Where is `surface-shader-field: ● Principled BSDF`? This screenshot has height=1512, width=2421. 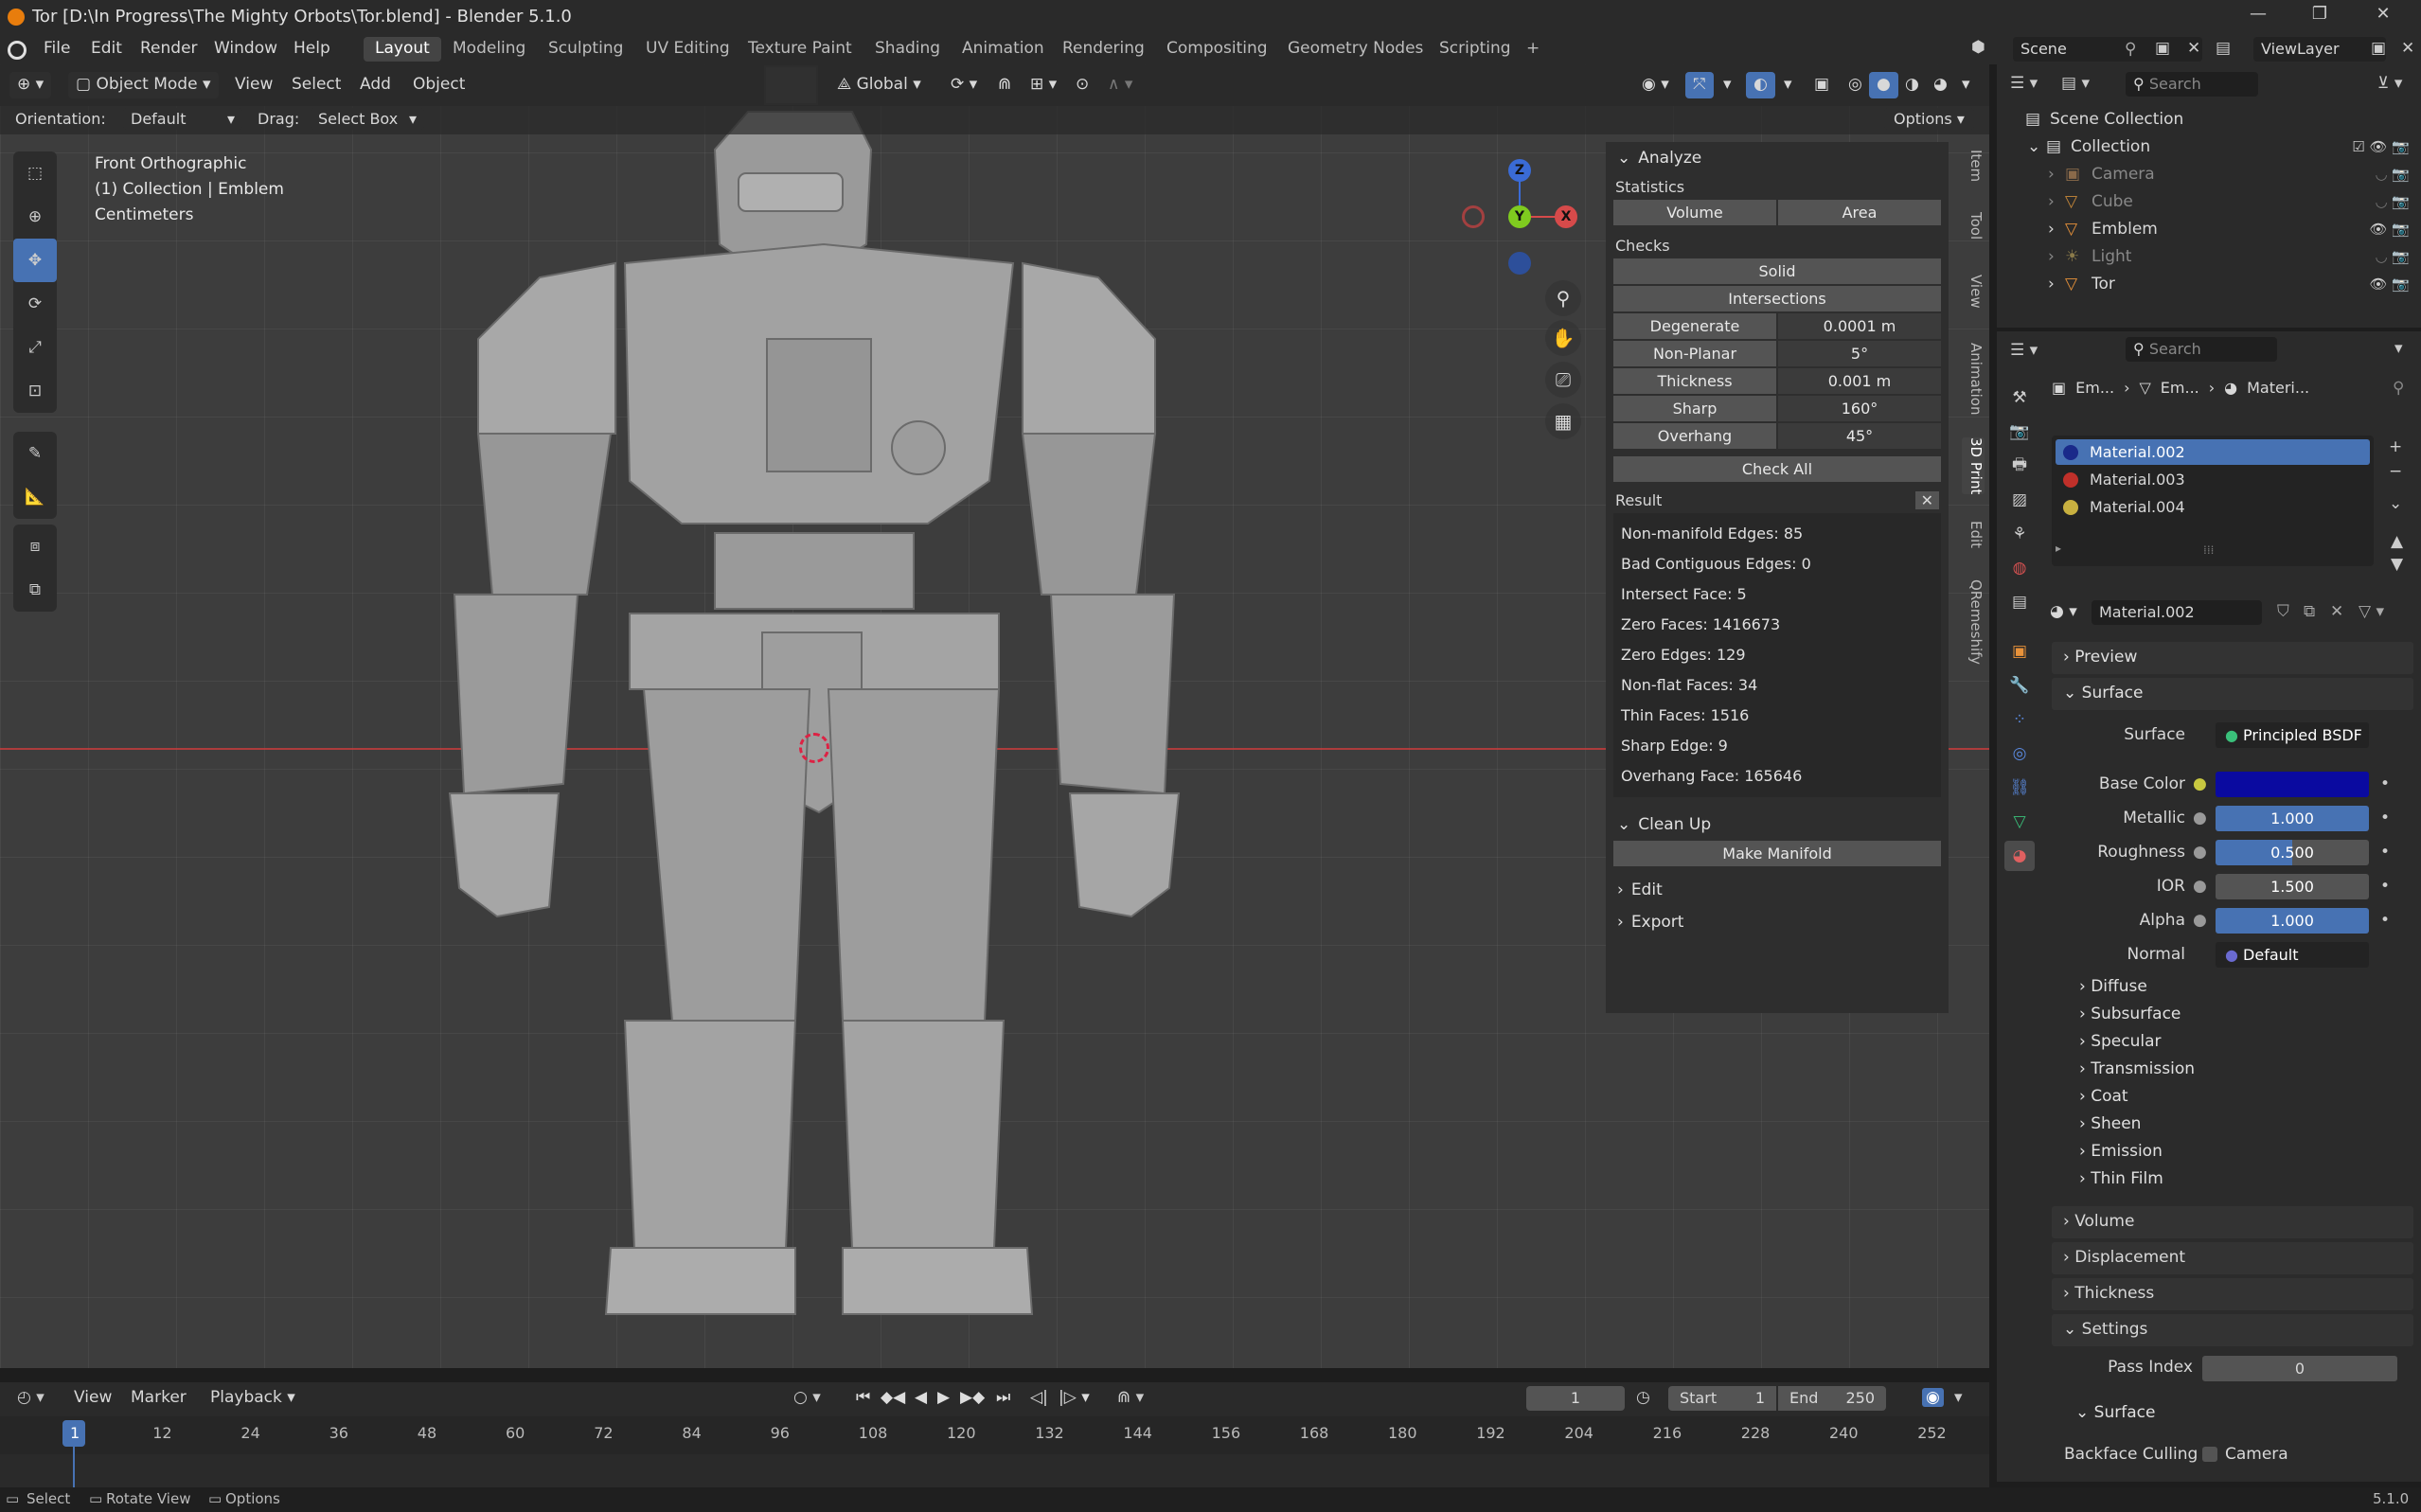
surface-shader-field: ● Principled BSDF is located at coordinates (2292, 735).